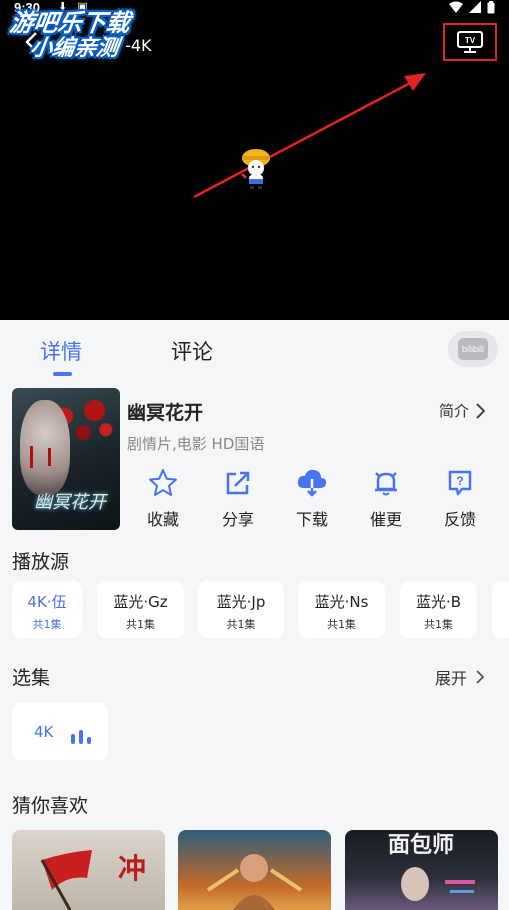  Describe the element at coordinates (61, 351) in the screenshot. I see `tab-details: 详情` at that location.